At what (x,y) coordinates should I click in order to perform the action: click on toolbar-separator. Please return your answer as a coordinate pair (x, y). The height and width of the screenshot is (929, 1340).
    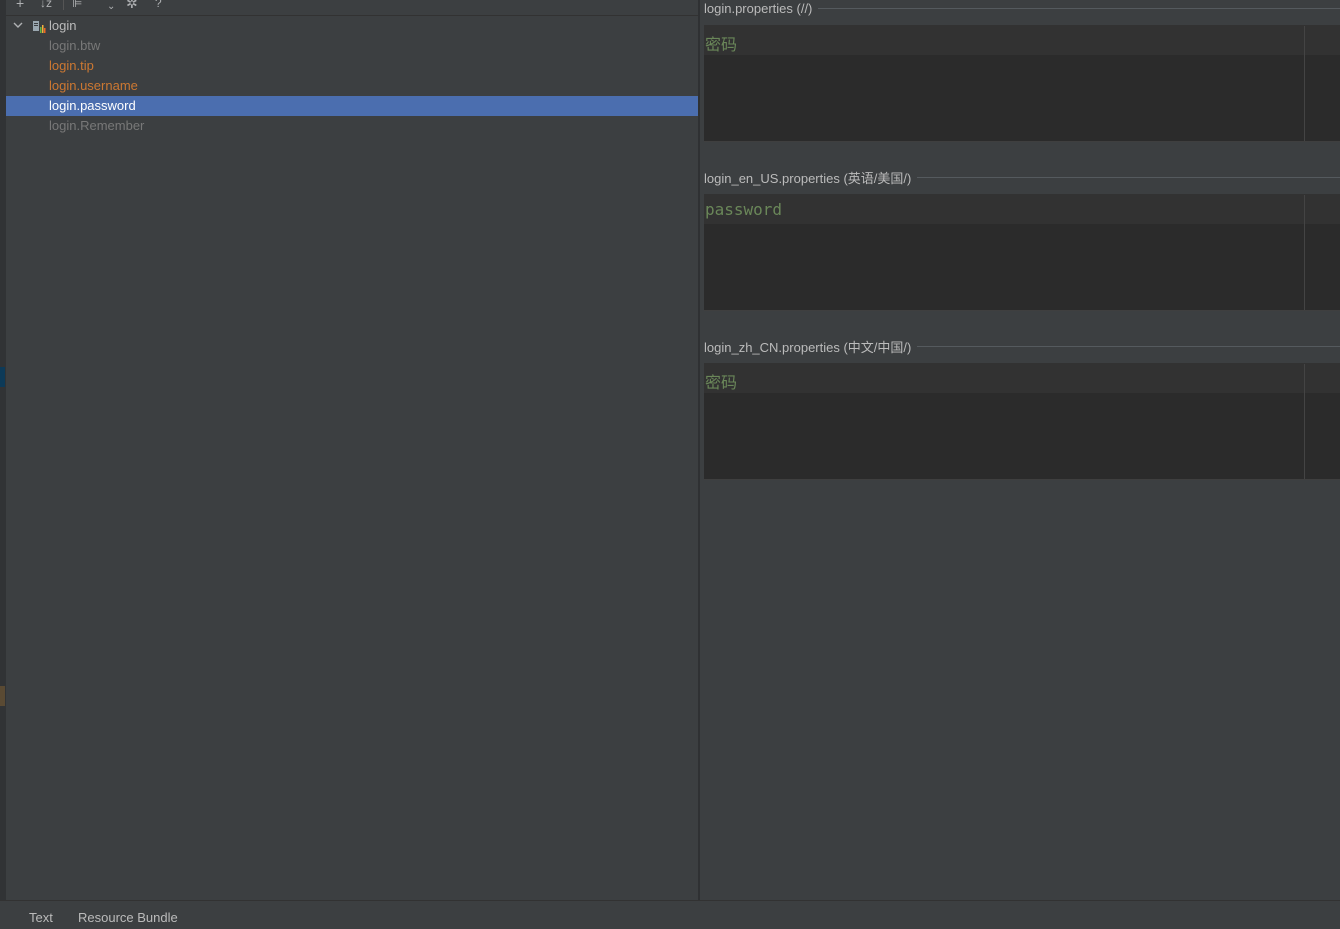
    Looking at the image, I should click on (63, 5).